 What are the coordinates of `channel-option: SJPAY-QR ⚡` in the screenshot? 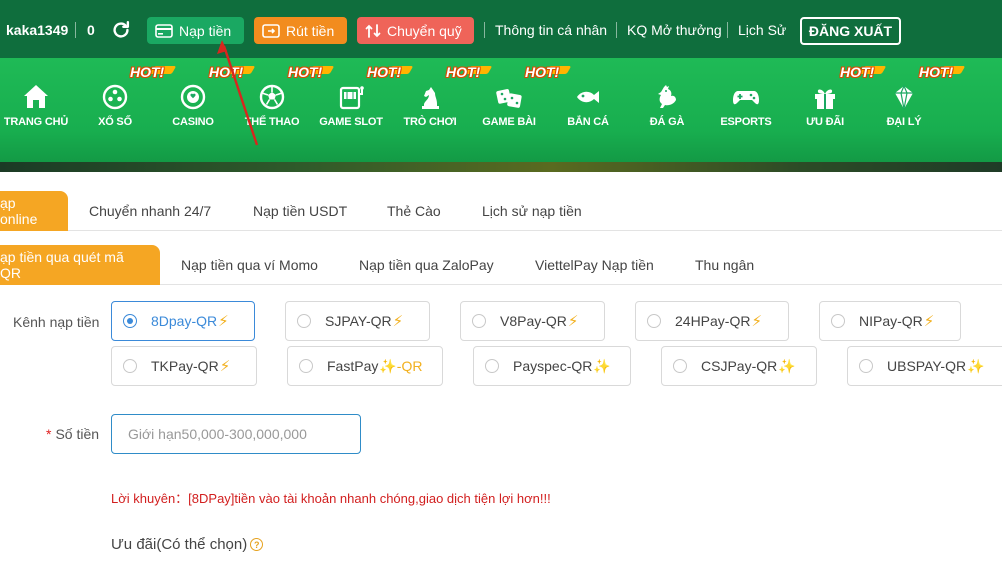 It's located at (357, 321).